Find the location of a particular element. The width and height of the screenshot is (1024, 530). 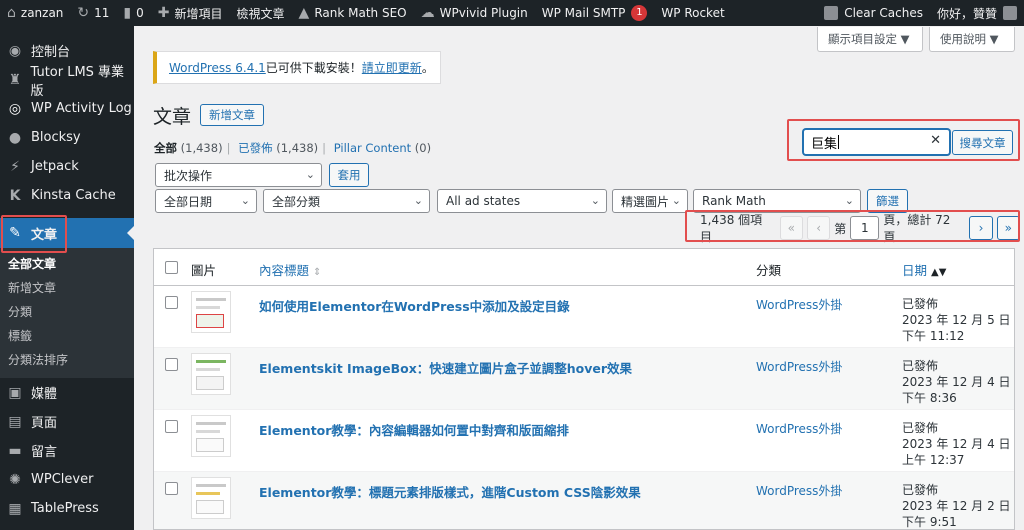

sidebar-item-pages: ▤ 頁面 is located at coordinates (67, 421).